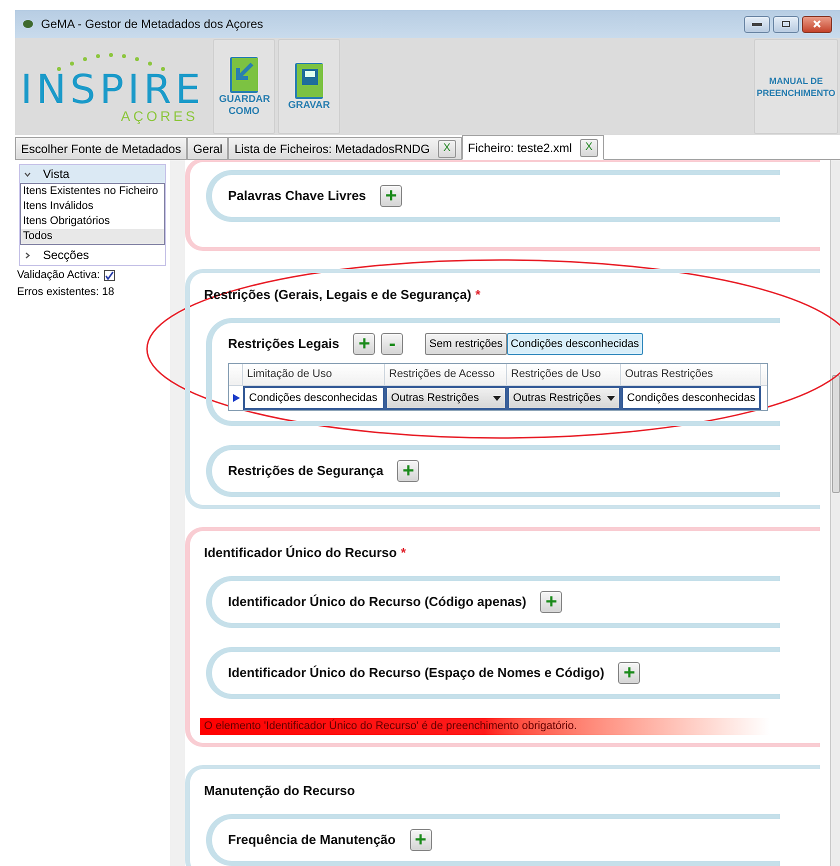  I want to click on close-icon, so click(817, 24).